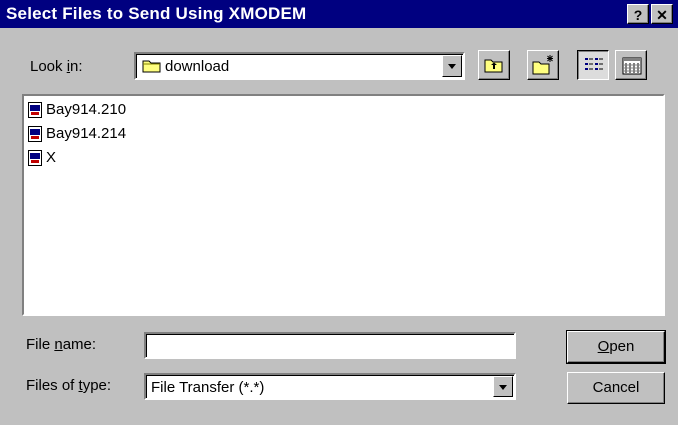 Image resolution: width=678 pixels, height=425 pixels. I want to click on help-icon: ?, so click(638, 15).